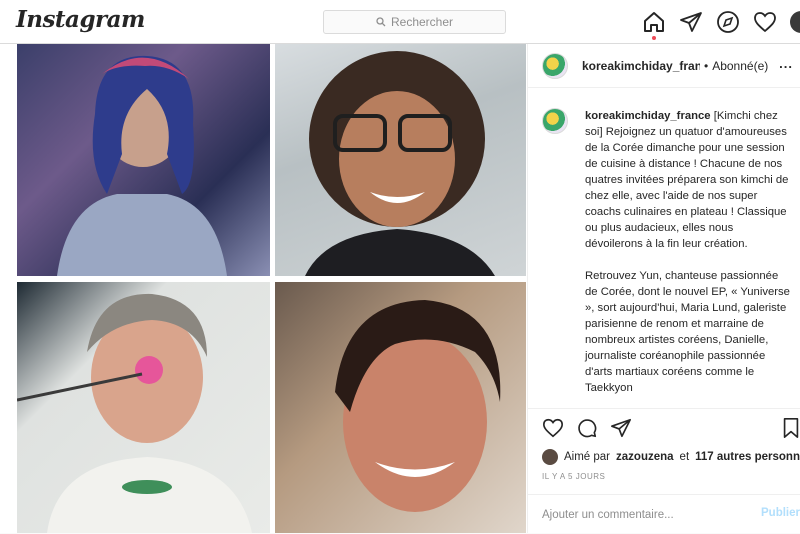 The height and width of the screenshot is (534, 800). I want to click on caption-author-avatar, so click(555, 121).